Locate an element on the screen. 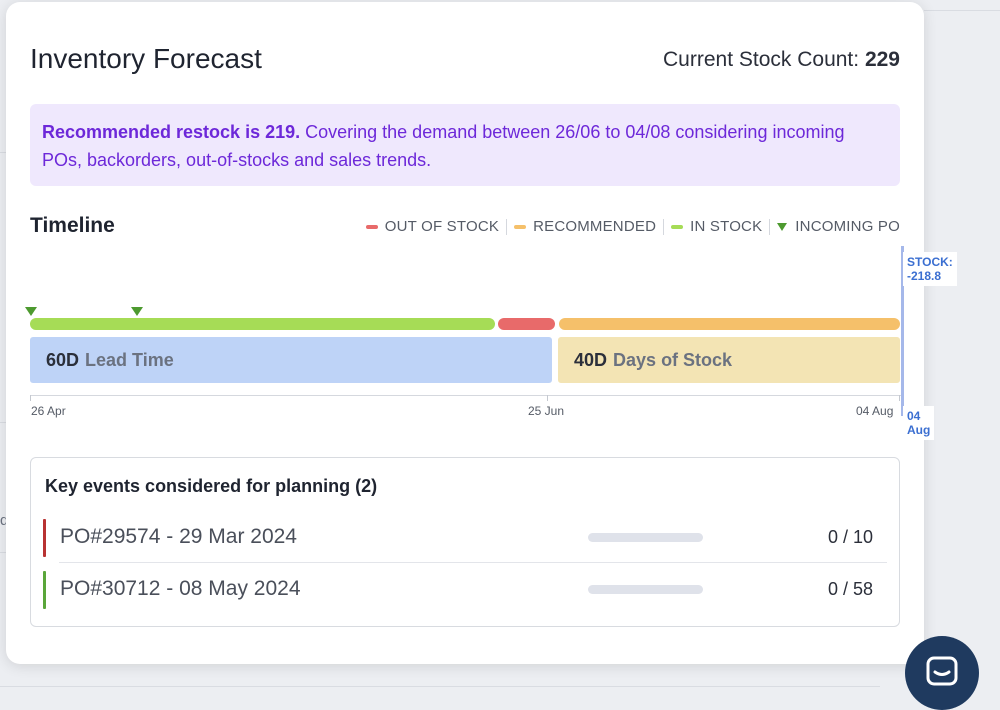 This screenshot has width=1000, height=710. current-stock-count: Current Stock Count: 229 is located at coordinates (781, 60).